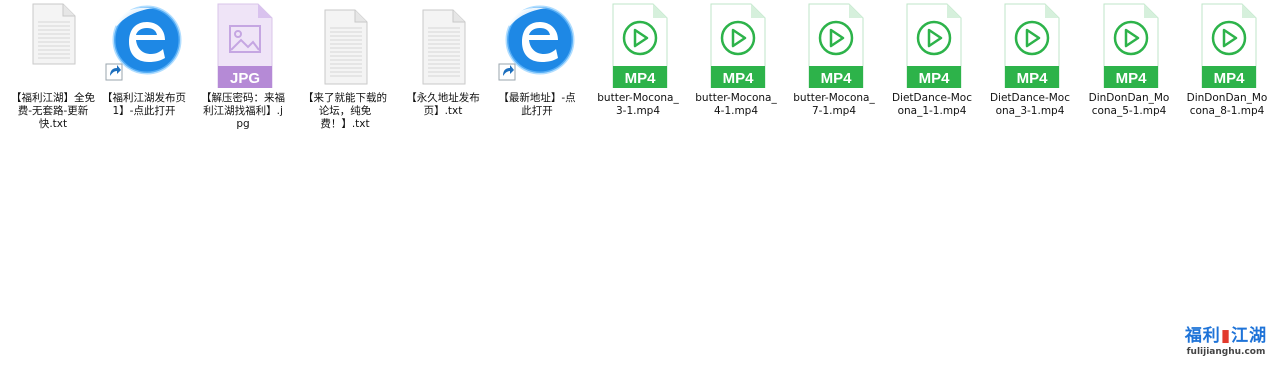 This screenshot has height=372, width=1280. What do you see at coordinates (144, 104) in the screenshot?
I see `file-name: 【福利江湖发布页1】-点此打开` at bounding box center [144, 104].